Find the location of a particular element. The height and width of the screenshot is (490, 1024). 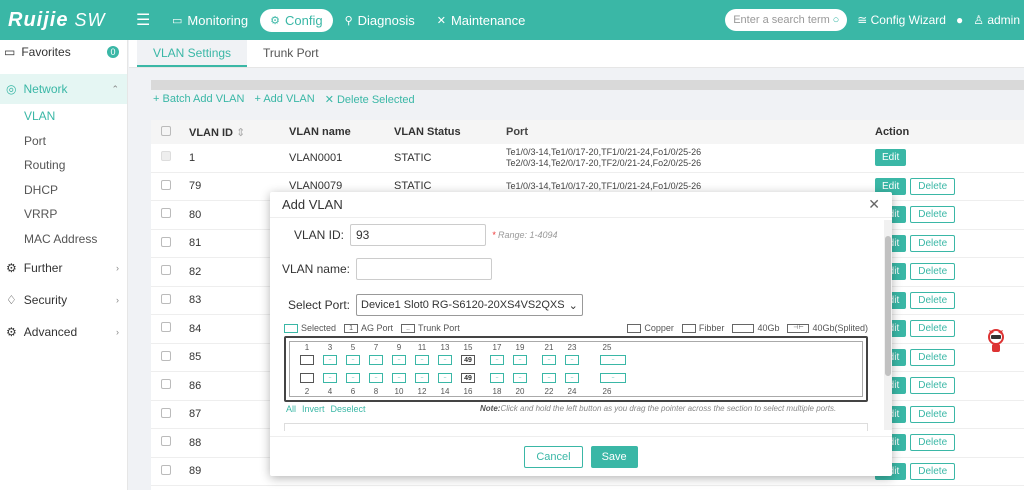

sidebar-item-vrrp: VRRP is located at coordinates (63, 214).